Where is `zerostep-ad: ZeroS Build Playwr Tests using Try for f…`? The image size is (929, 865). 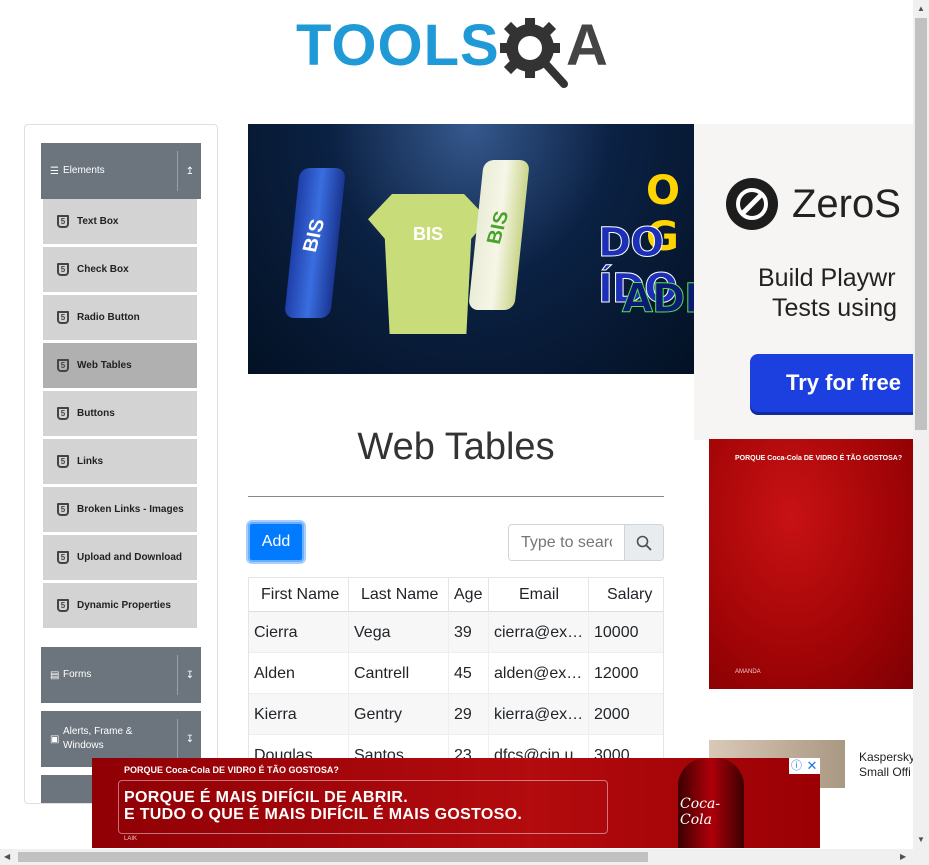 zerostep-ad: ZeroS Build Playwr Tests using Try for f… is located at coordinates (804, 282).